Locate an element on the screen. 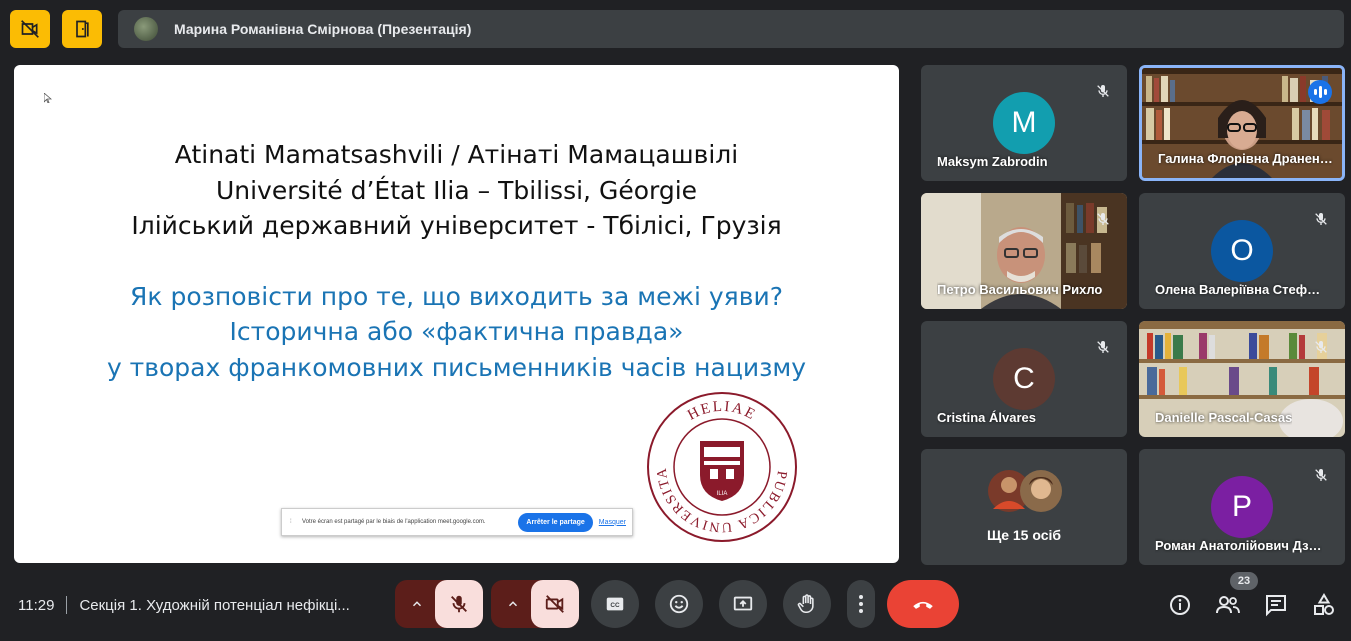 The height and width of the screenshot is (641, 1351). seal-top-text: HELIAE is located at coordinates (721, 411).